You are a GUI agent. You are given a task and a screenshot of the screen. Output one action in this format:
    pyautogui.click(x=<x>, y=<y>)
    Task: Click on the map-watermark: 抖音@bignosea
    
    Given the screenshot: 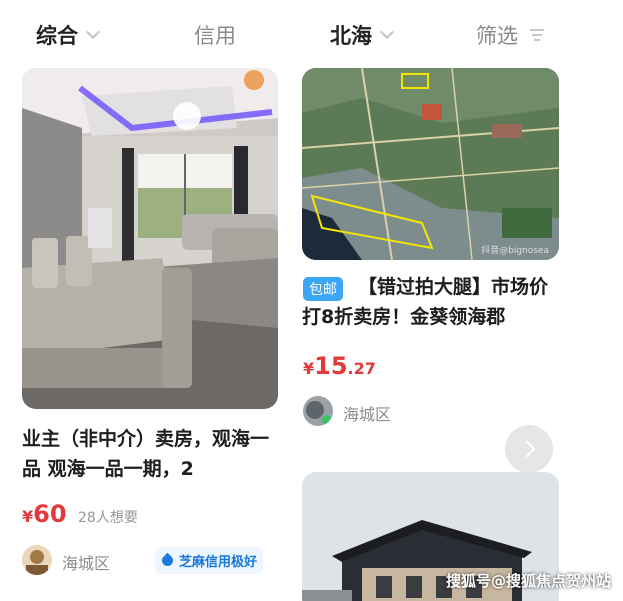 What is the action you would take?
    pyautogui.click(x=515, y=251)
    